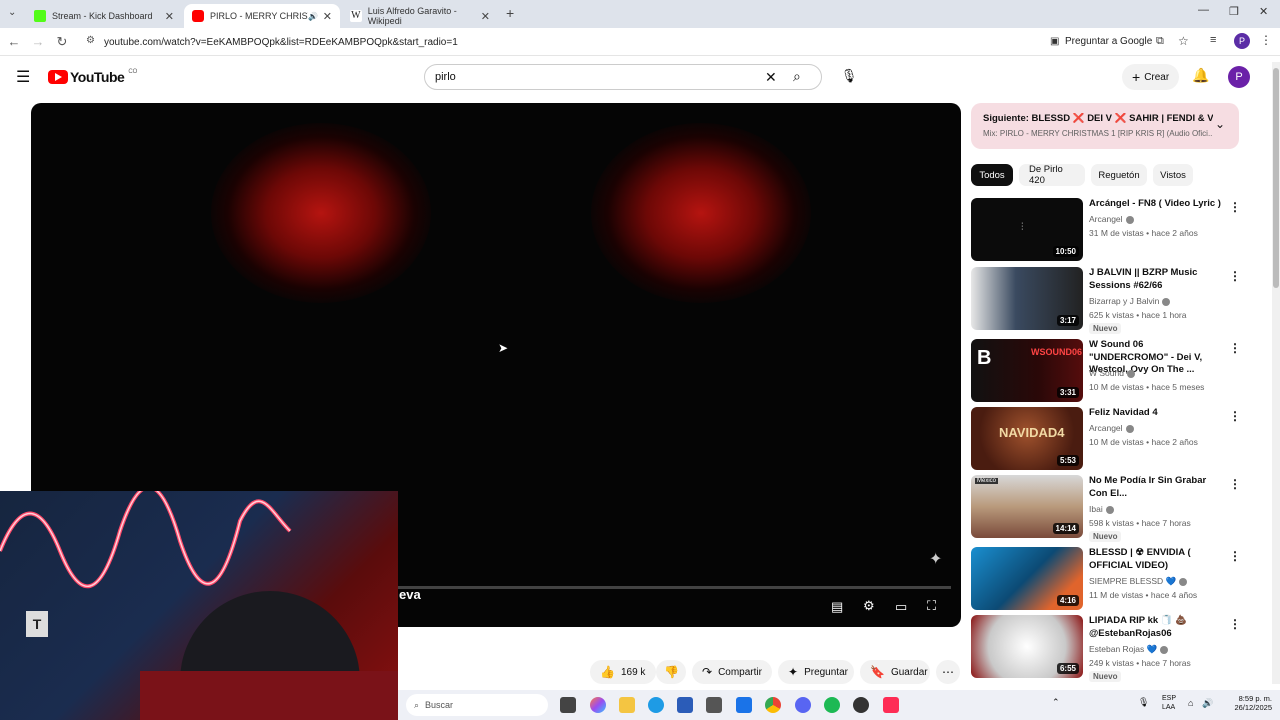  I want to click on obs-icon, so click(861, 705).